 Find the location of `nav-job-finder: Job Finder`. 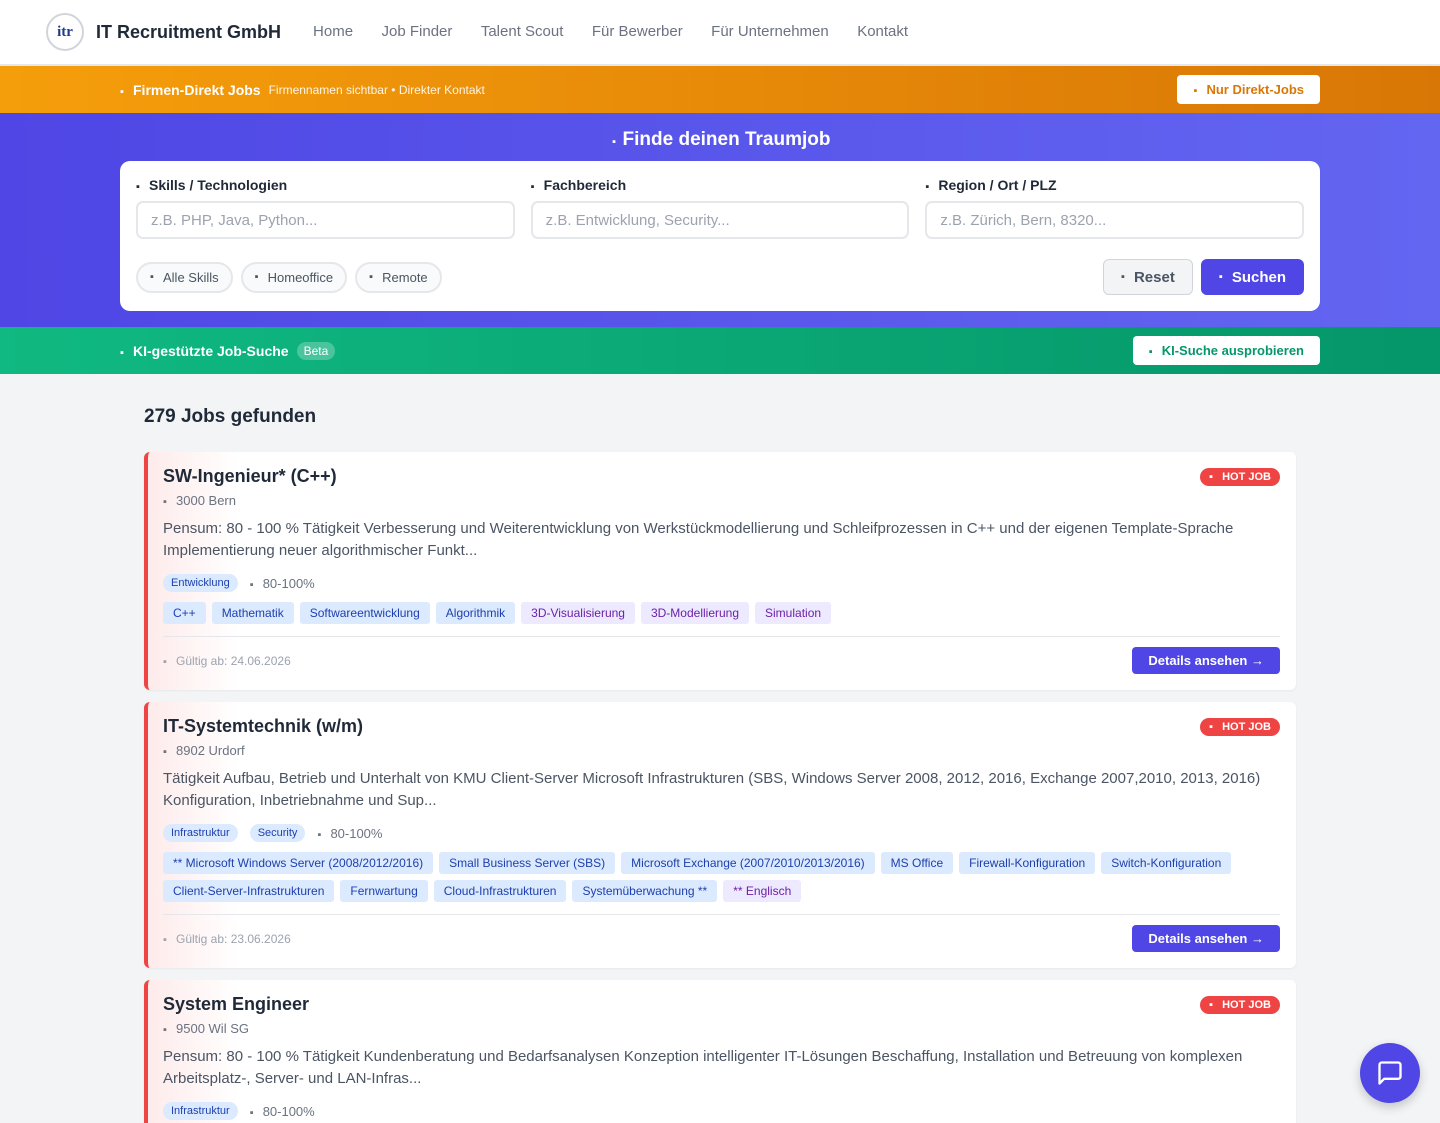

nav-job-finder: Job Finder is located at coordinates (417, 31).